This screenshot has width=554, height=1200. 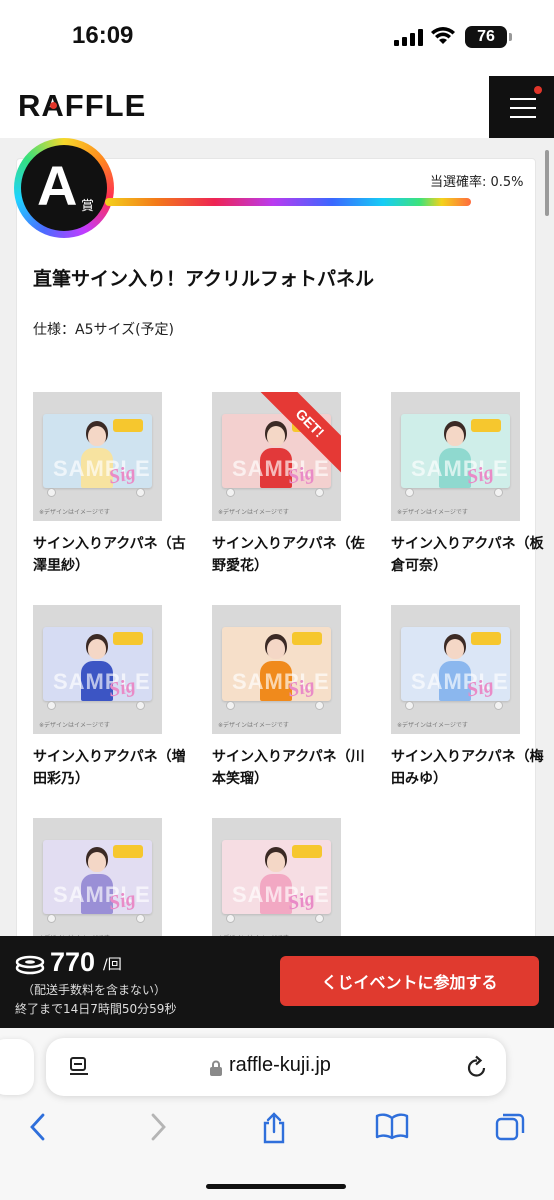 What do you see at coordinates (288, 555) in the screenshot?
I see `prize-item-name: サイン入りアクパネ（佐野愛花）` at bounding box center [288, 555].